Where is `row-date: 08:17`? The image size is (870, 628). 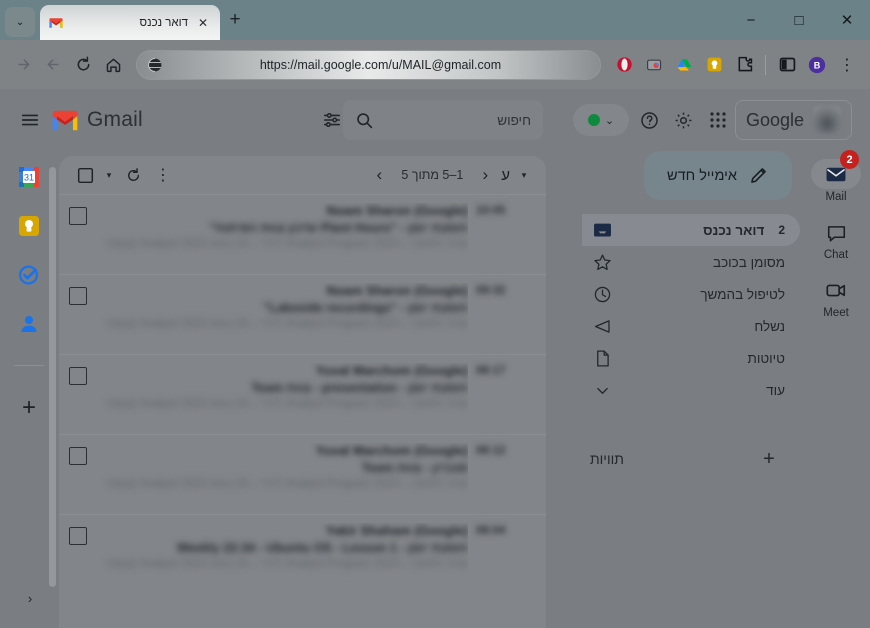
row-date: 08:17 is located at coordinates (491, 371).